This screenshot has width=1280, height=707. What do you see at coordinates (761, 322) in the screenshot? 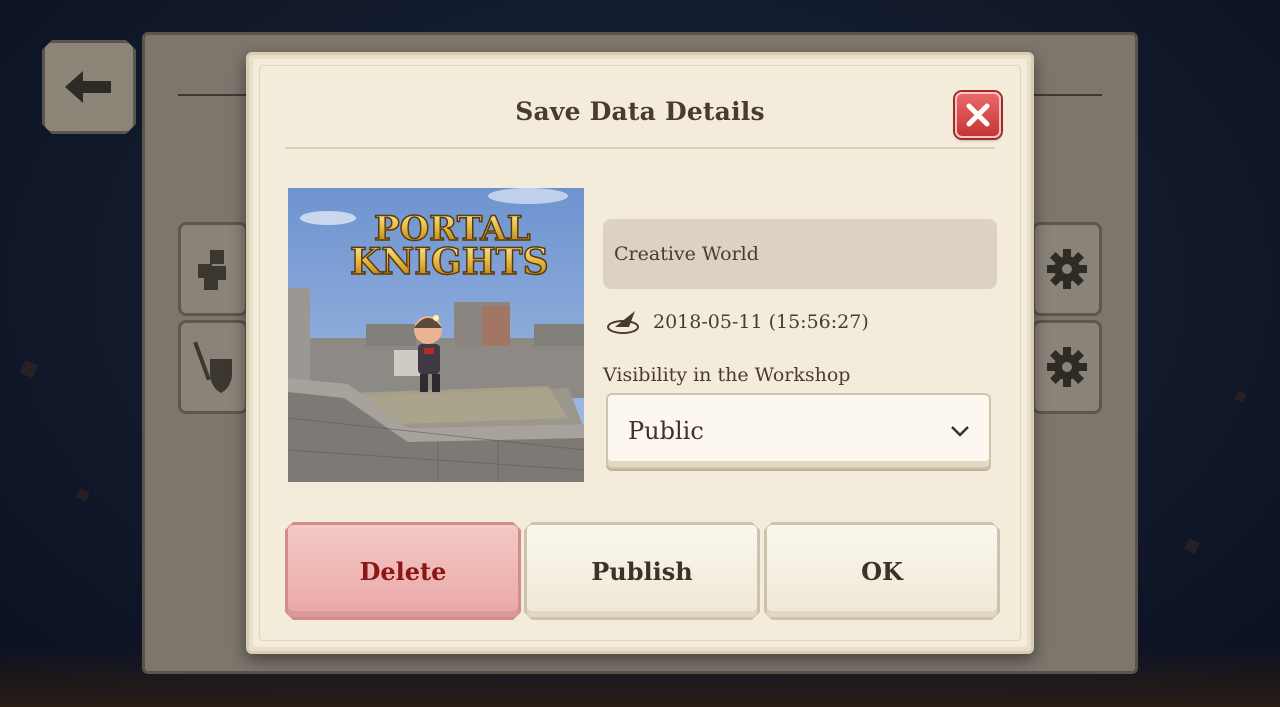
I see `saved-date: 2018-05-11 (15:56:27)` at bounding box center [761, 322].